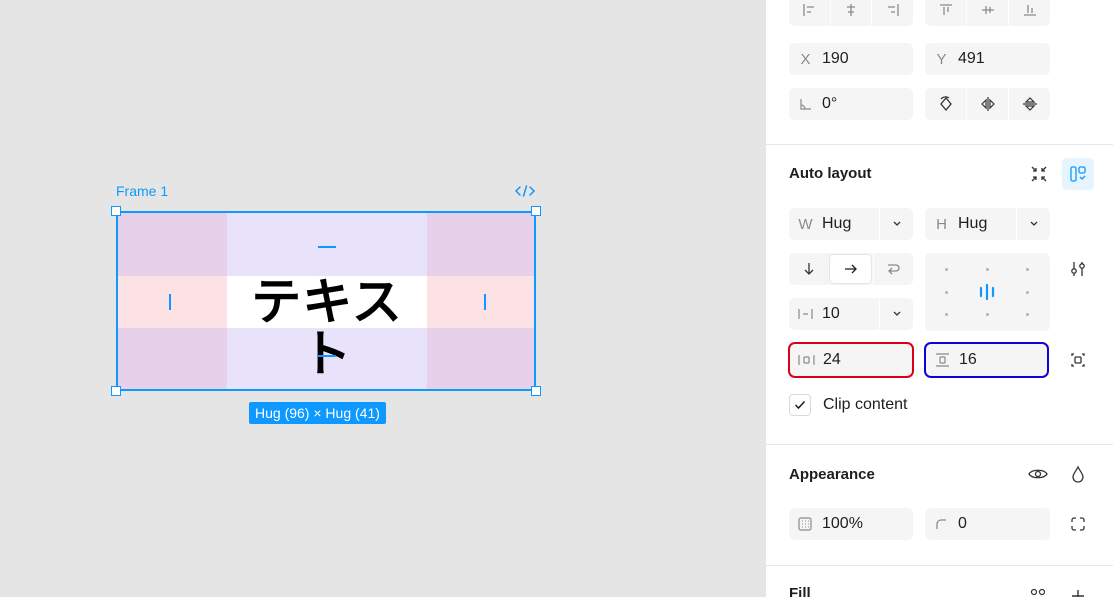  I want to click on x-position-field: X 190, so click(851, 59).